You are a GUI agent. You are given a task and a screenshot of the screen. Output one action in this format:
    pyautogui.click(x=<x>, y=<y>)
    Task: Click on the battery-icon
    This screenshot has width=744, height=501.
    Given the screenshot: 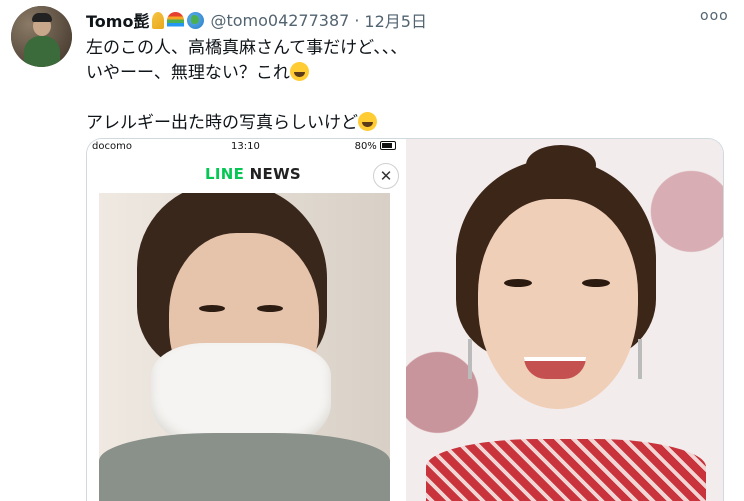 What is the action you would take?
    pyautogui.click(x=388, y=145)
    